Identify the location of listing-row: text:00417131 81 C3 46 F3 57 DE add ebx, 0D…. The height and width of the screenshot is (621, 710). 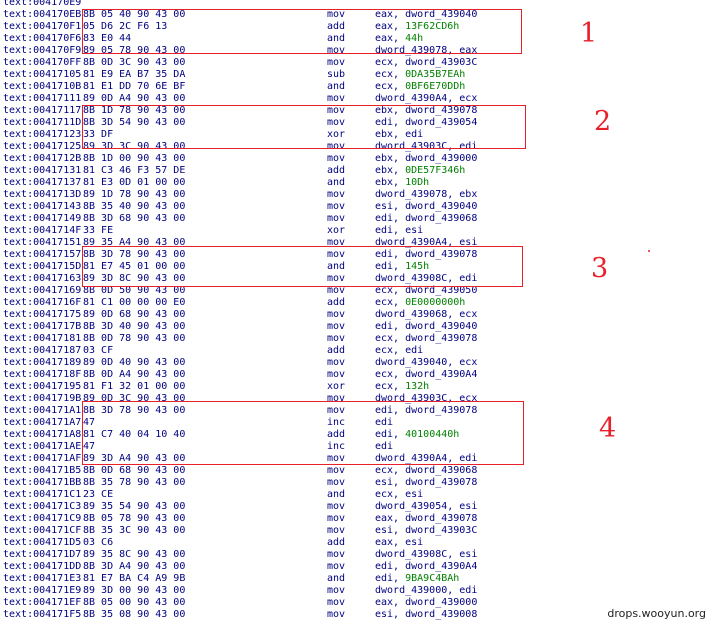
(355, 171).